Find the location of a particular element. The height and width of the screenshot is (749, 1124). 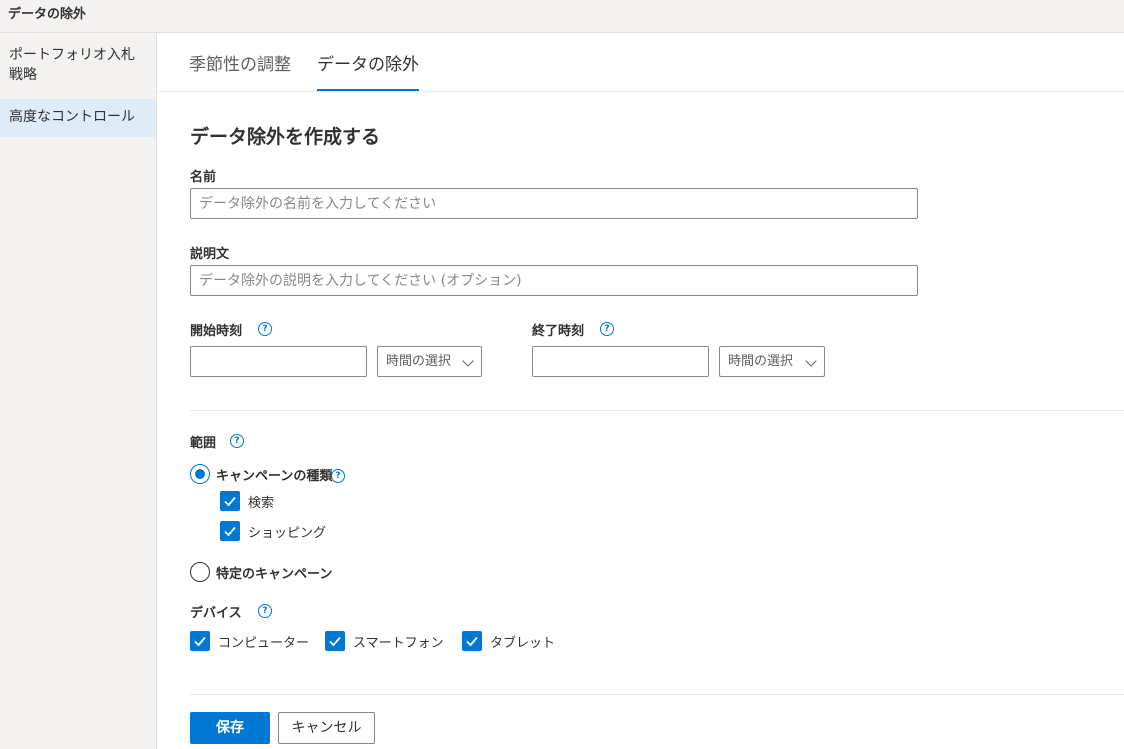

sidebar-item-advanced-controls: 高度なコントロール is located at coordinates (78, 118).